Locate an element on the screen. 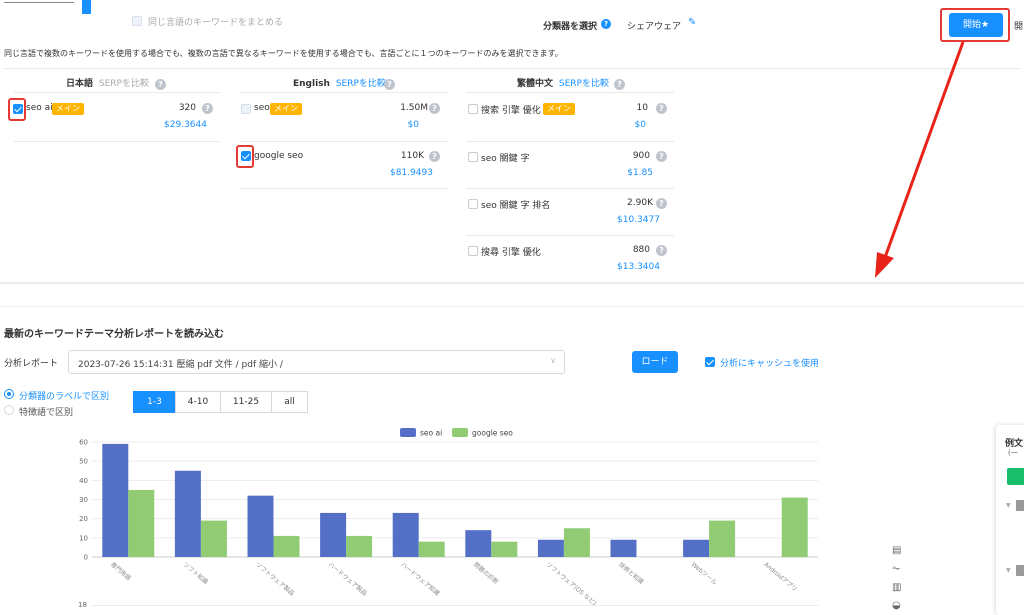 The image size is (1024, 615). cpc-seo: $0 is located at coordinates (413, 125).